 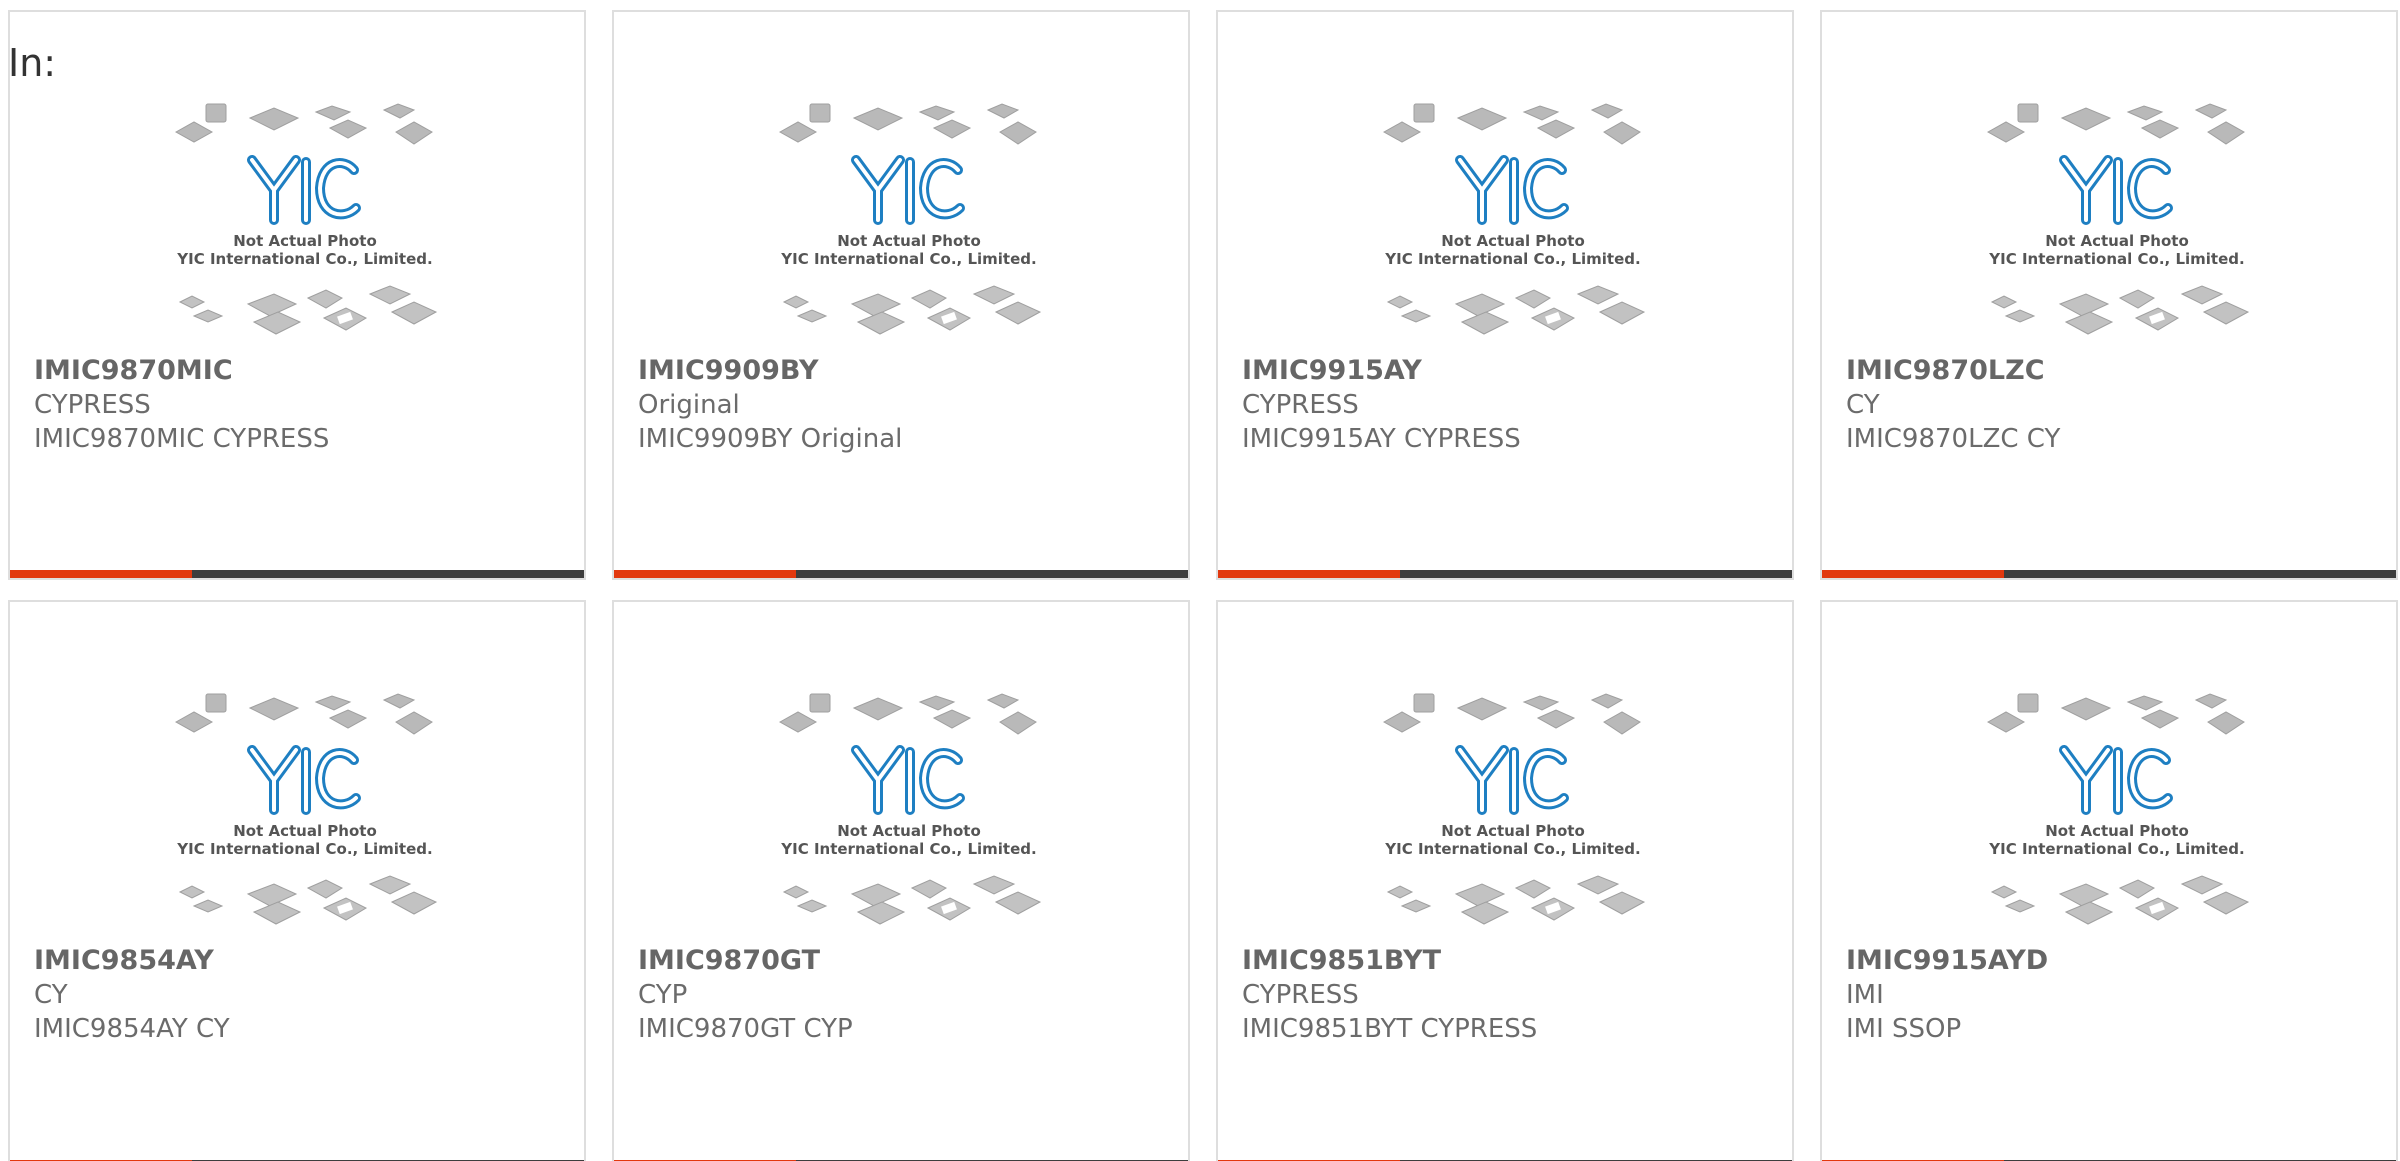 What do you see at coordinates (302, 995) in the screenshot?
I see `product-info: IMIC9854AY CY IMIC9854AY CY` at bounding box center [302, 995].